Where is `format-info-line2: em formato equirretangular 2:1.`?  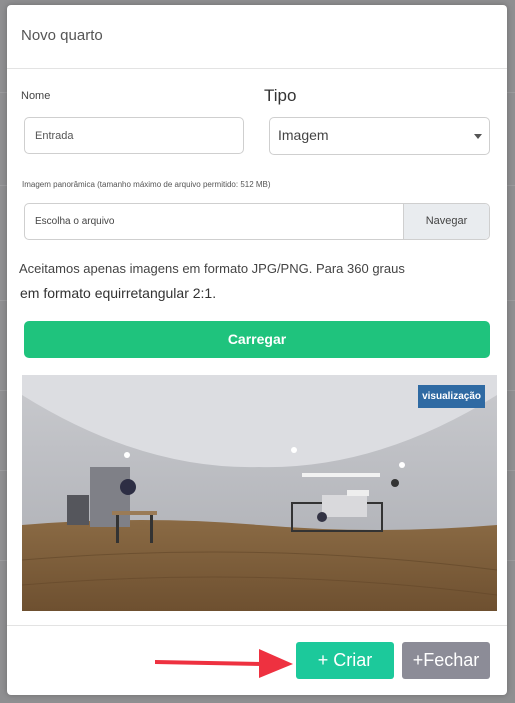
format-info-line2: em formato equirretangular 2:1. is located at coordinates (118, 293).